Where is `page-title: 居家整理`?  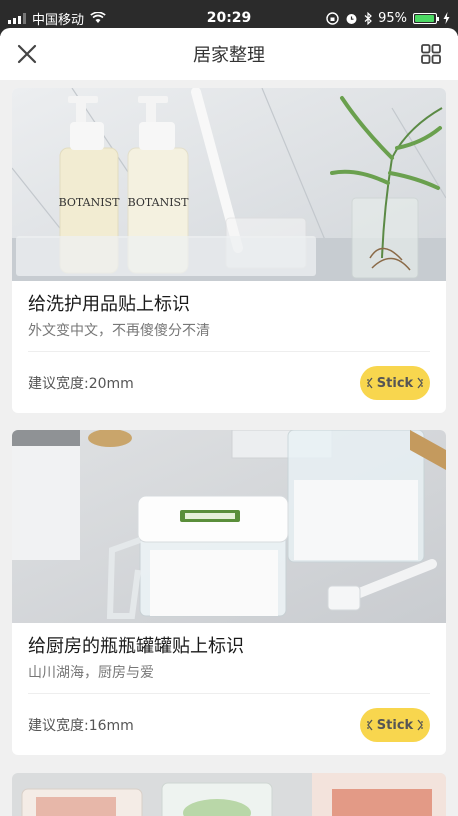
page-title: 居家整理 is located at coordinates (229, 55).